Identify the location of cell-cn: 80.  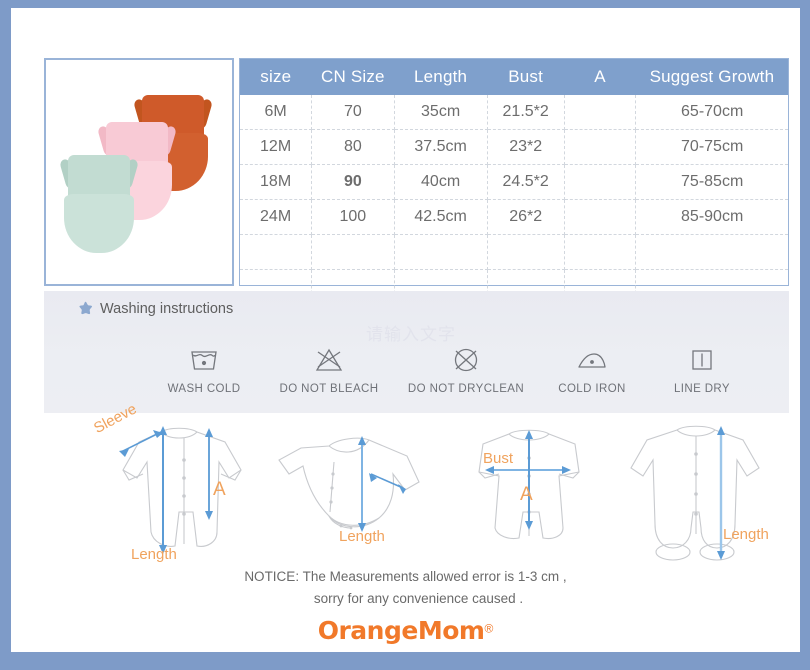
(353, 147).